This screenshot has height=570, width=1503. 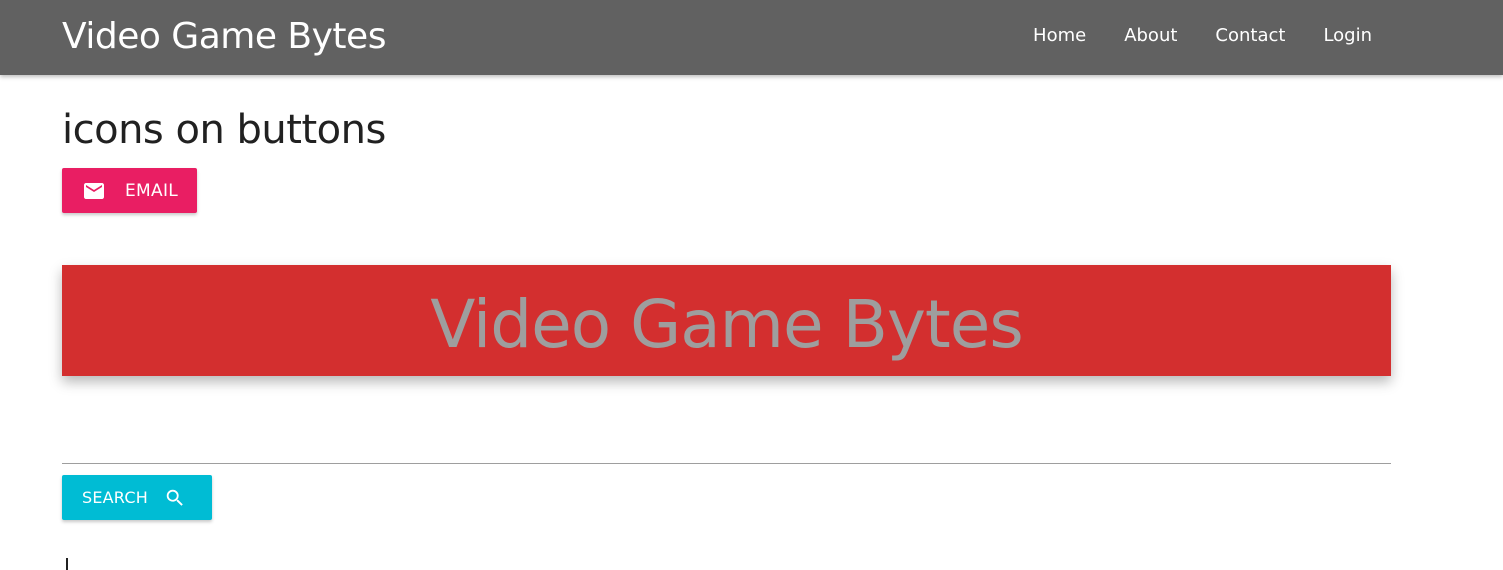 I want to click on email-button: EMAIL, so click(x=129, y=190).